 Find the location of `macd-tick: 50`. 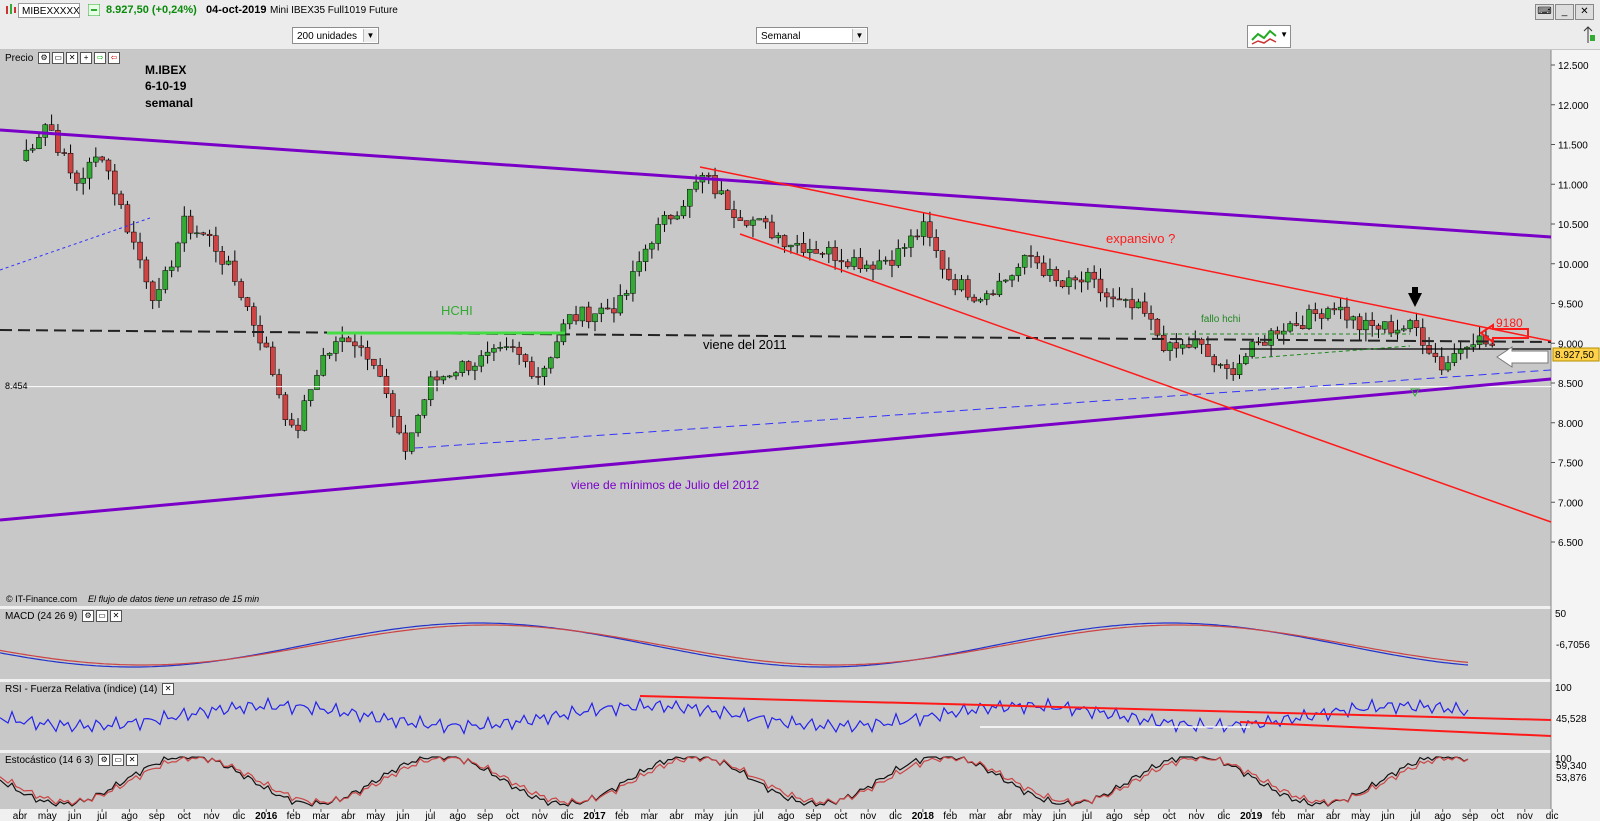

macd-tick: 50 is located at coordinates (1561, 614).